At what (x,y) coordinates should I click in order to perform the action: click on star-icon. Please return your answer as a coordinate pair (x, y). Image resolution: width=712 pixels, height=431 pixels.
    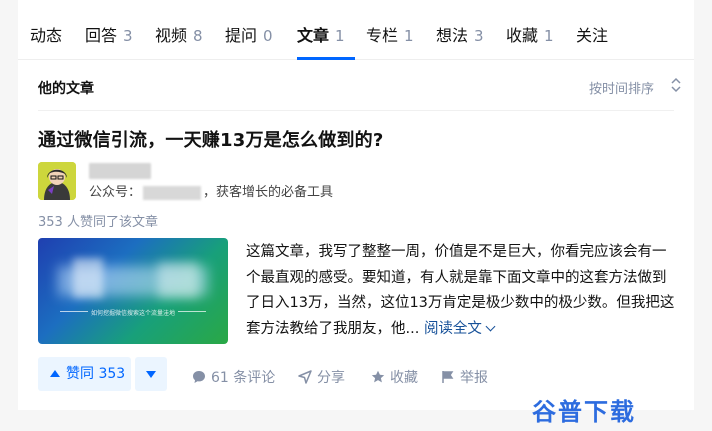
    Looking at the image, I should click on (378, 376).